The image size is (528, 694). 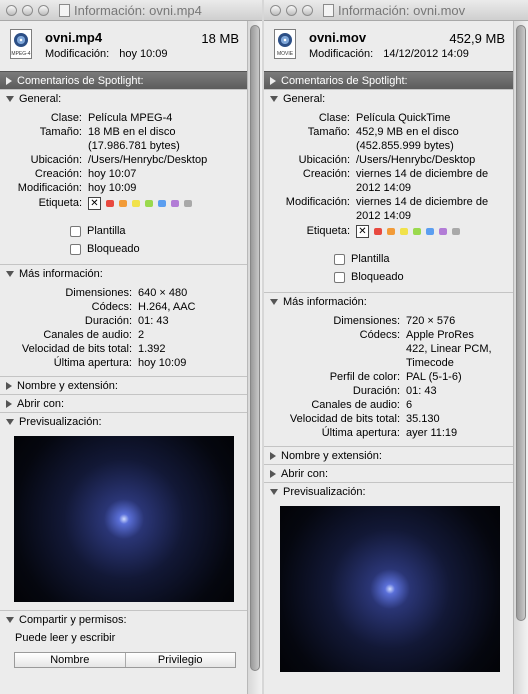 I want to click on info-value: 720 × 576, so click(x=431, y=321).